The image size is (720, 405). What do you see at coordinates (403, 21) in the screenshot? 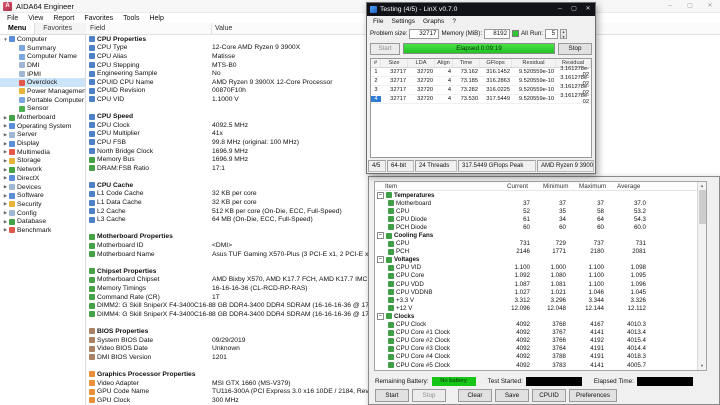
I see `linx-menu-item-settings: Settings` at bounding box center [403, 21].